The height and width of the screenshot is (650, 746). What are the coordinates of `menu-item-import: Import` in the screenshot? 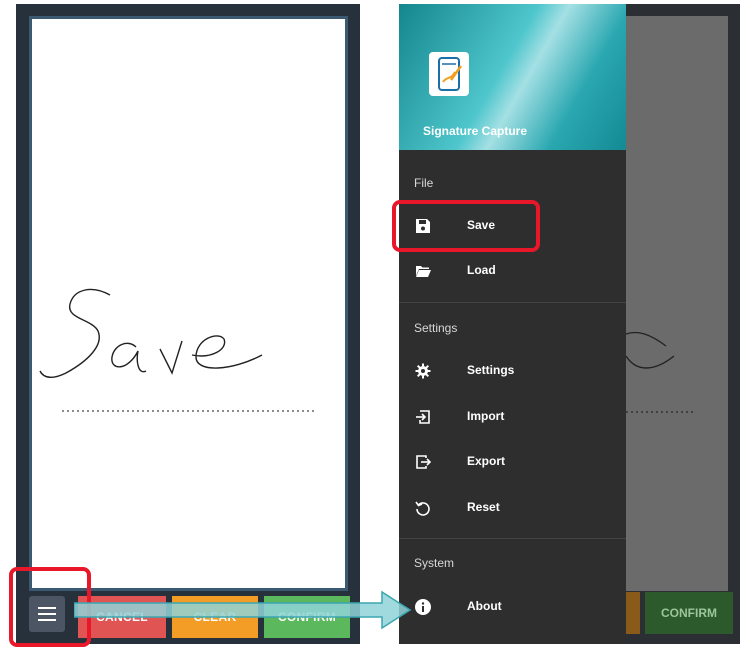 It's located at (512, 417).